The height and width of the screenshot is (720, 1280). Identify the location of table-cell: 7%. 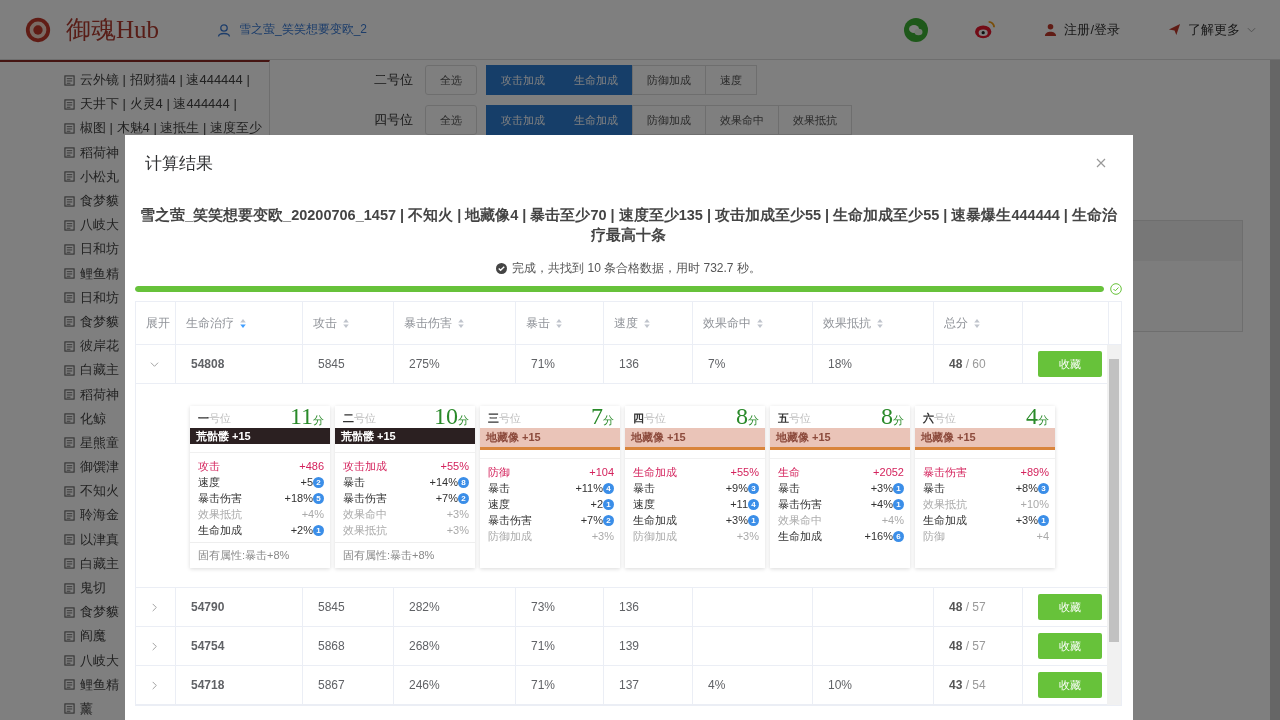
(717, 364).